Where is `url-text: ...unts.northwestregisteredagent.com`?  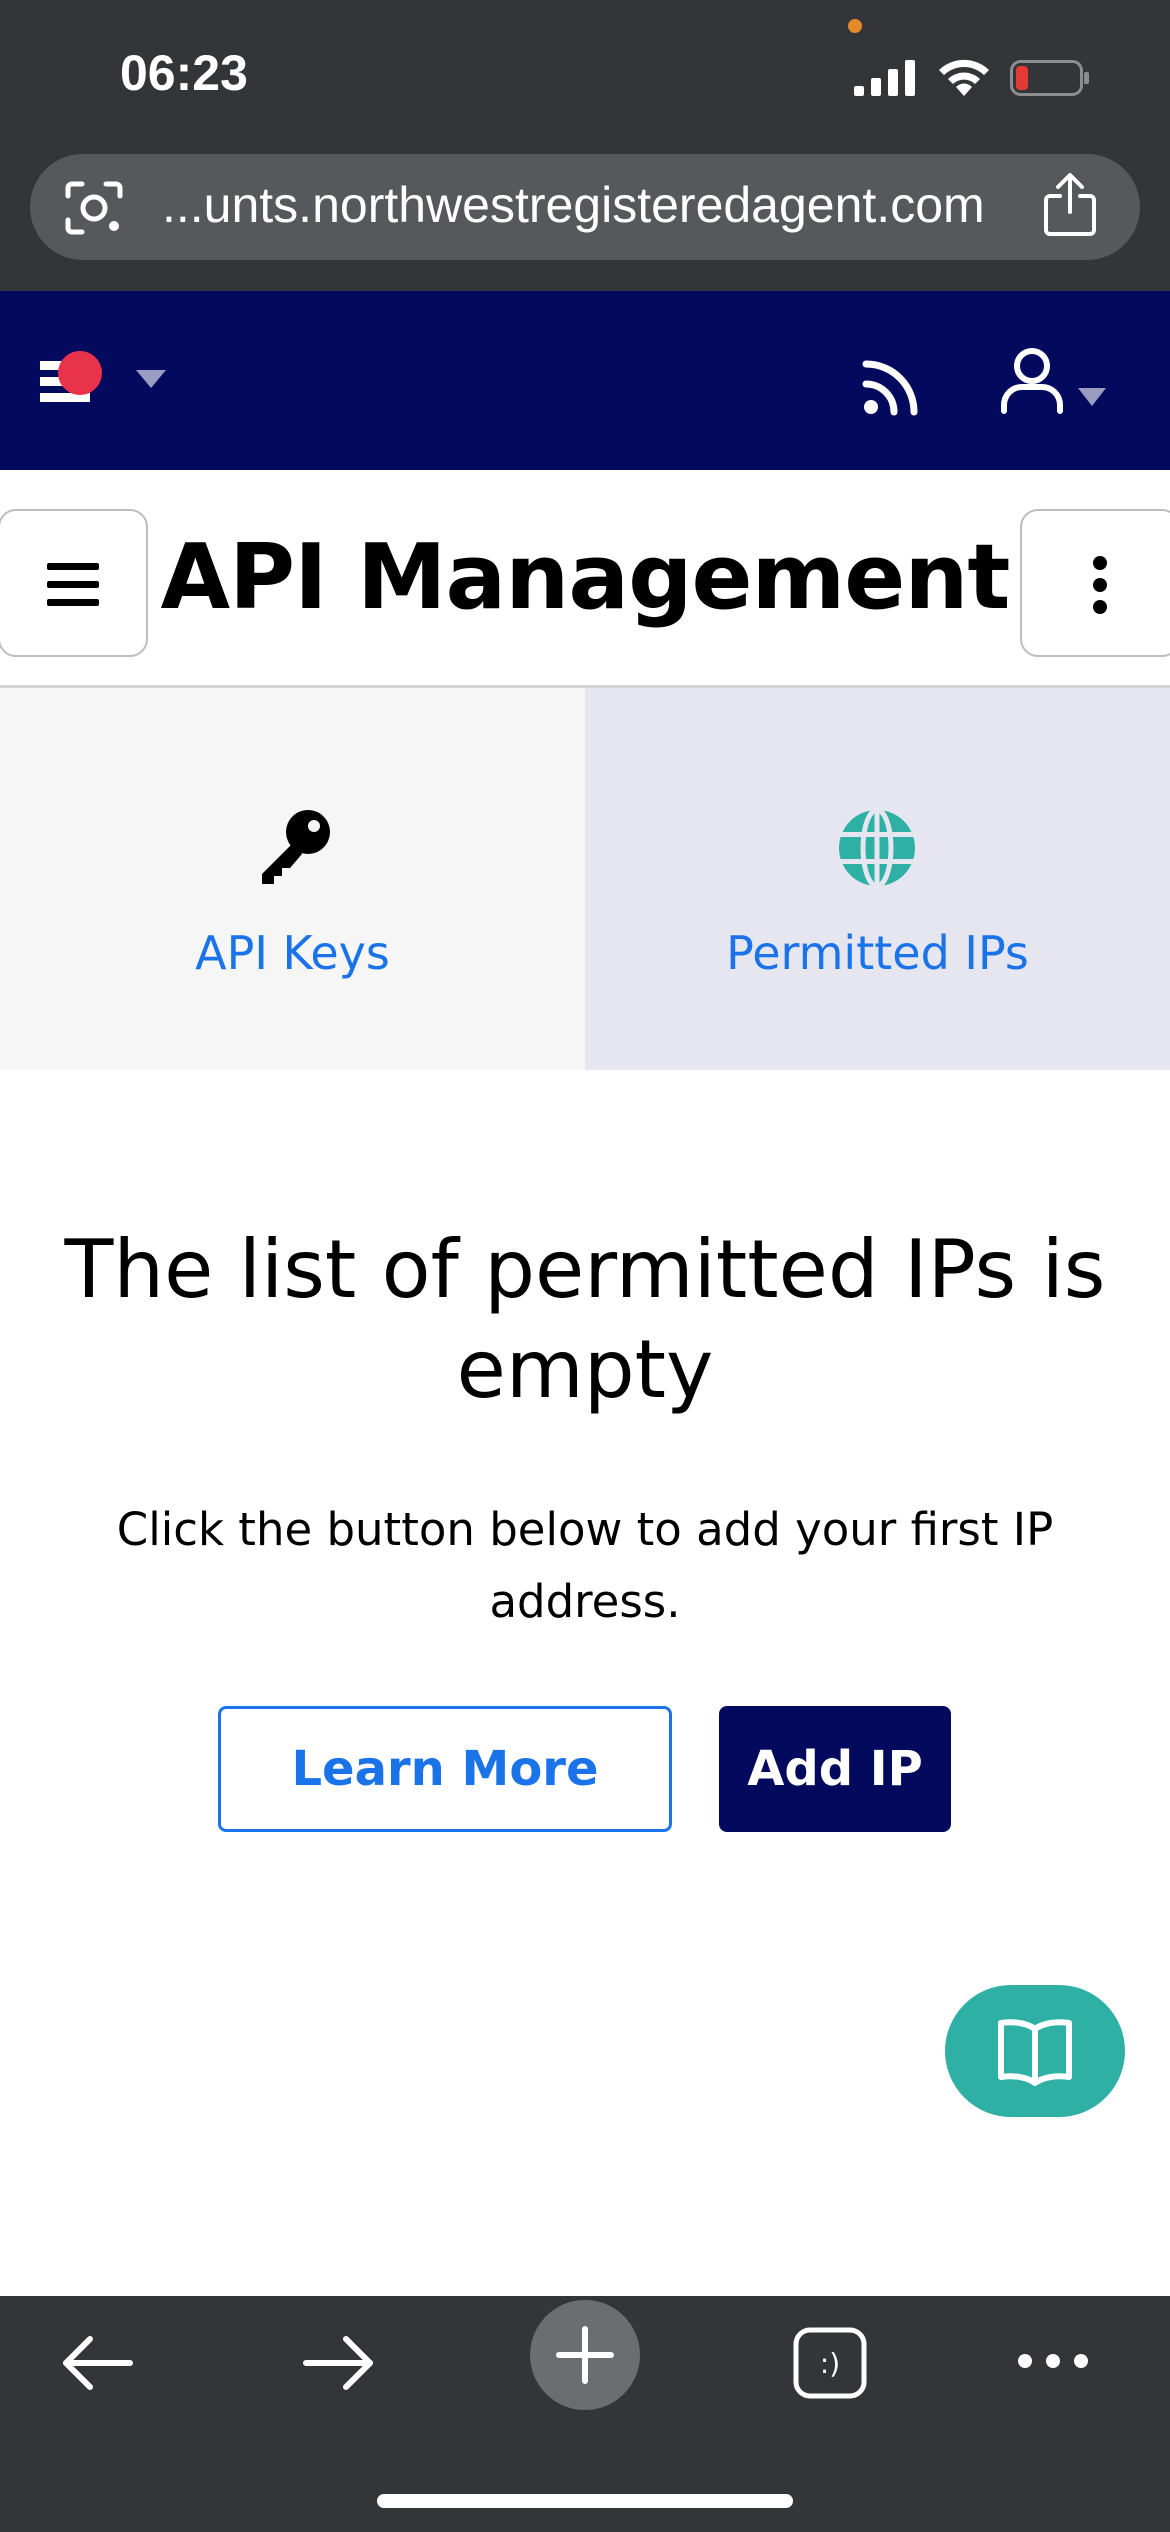
url-text: ...unts.northwestregisteredagent.com is located at coordinates (592, 205).